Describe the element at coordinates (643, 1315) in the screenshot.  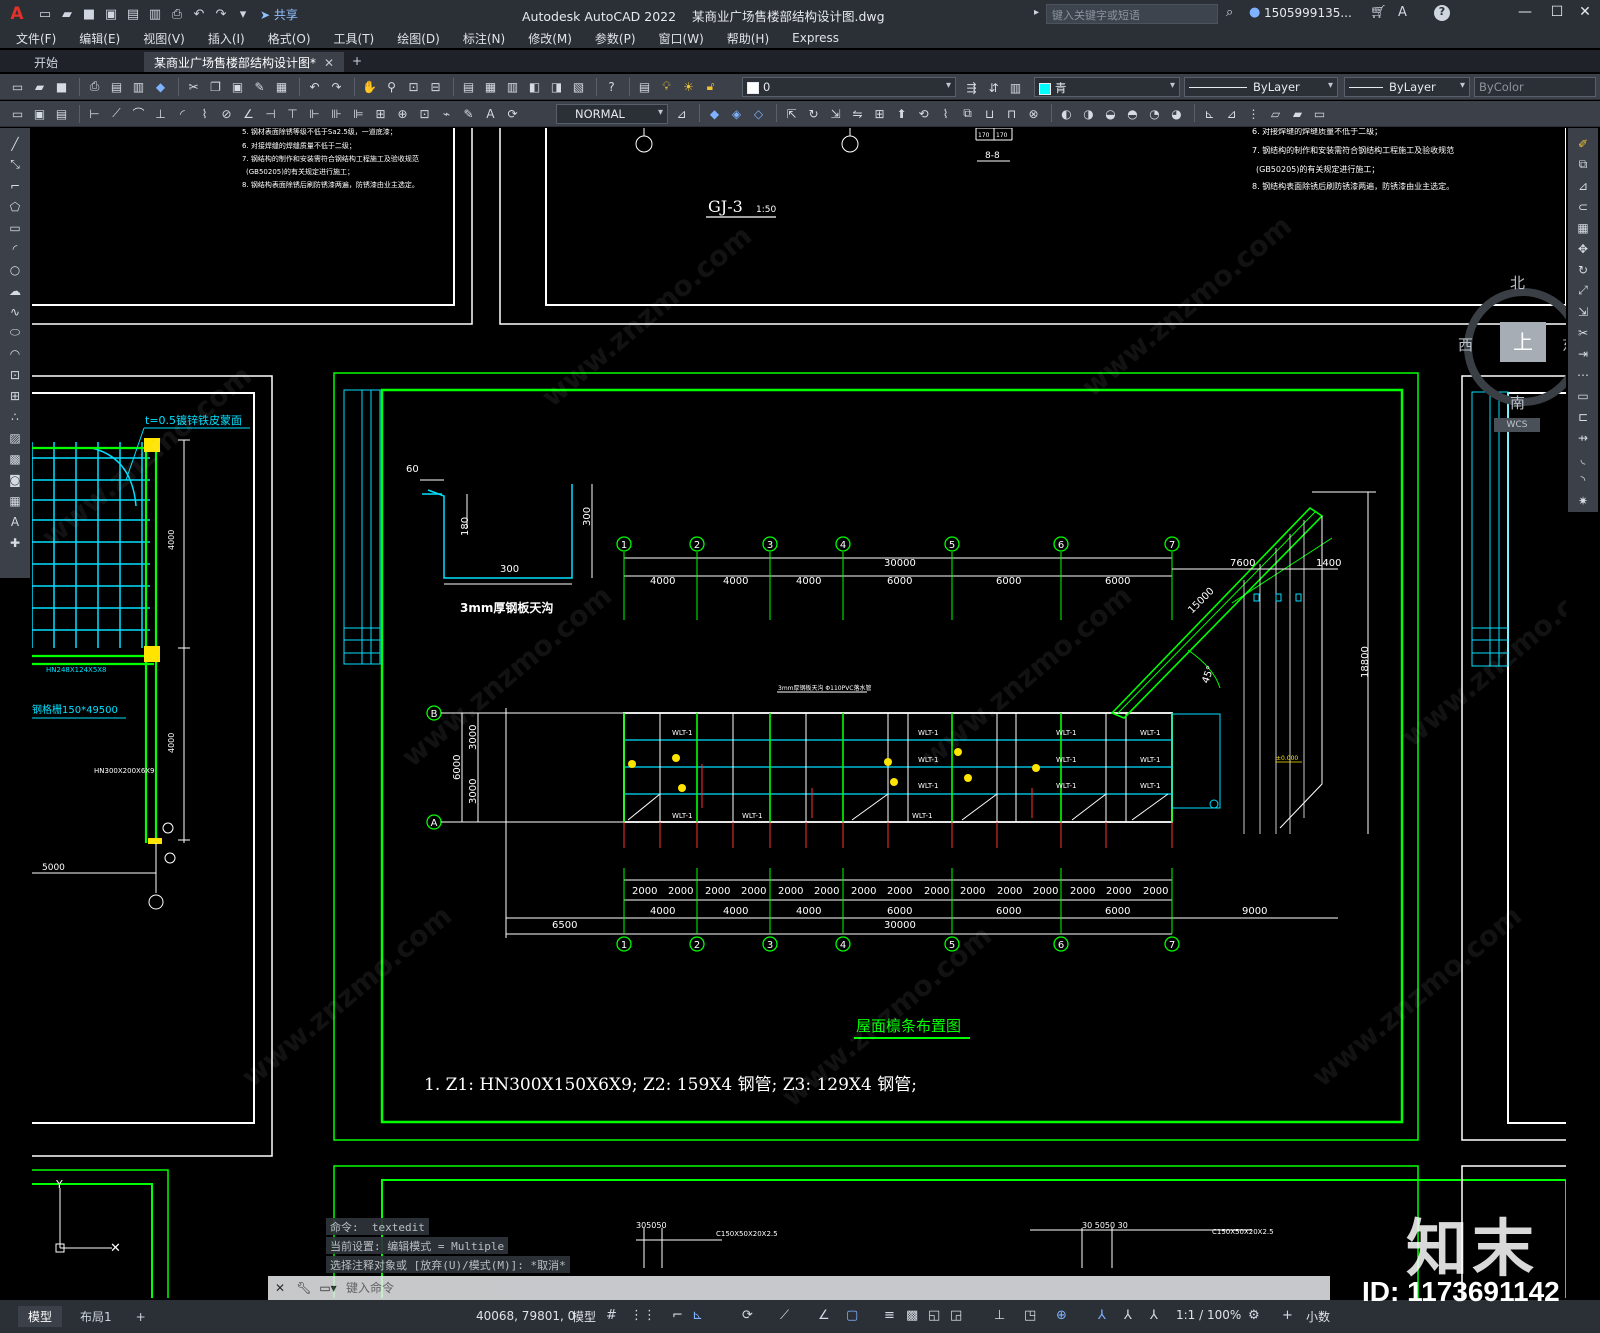
I see `snap-icon: ⋮⋮` at that location.